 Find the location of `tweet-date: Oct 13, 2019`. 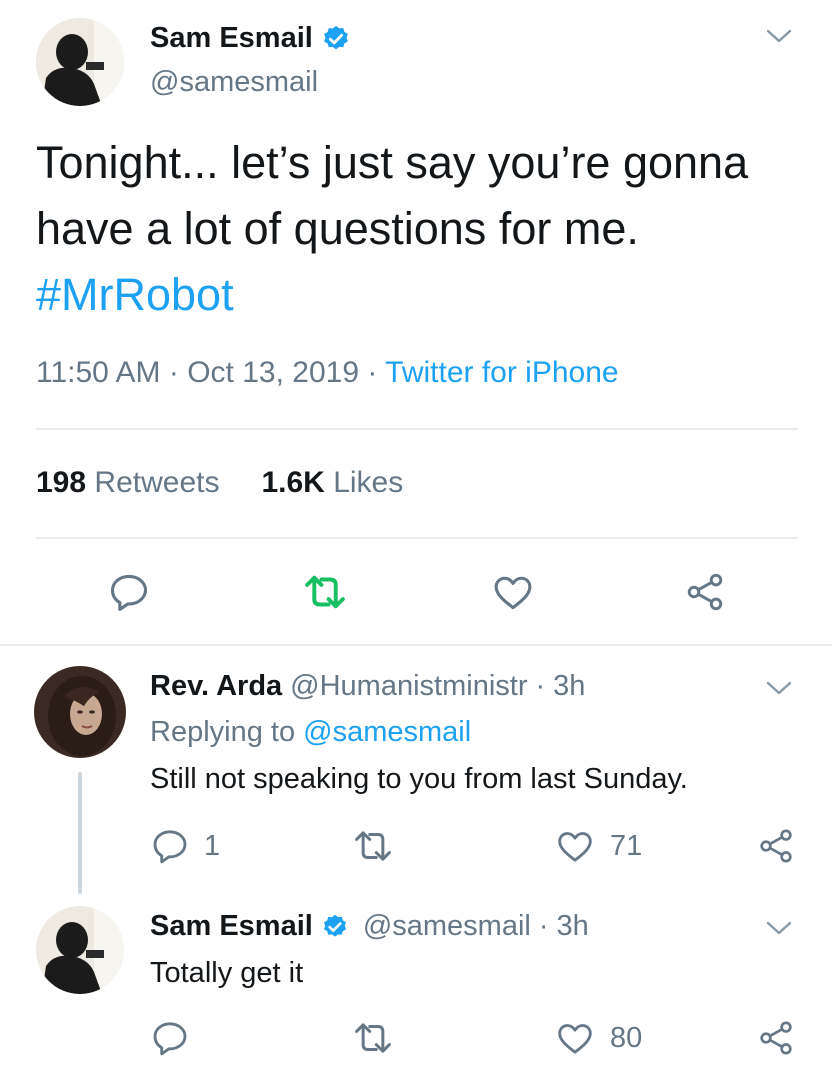

tweet-date: Oct 13, 2019 is located at coordinates (273, 372).